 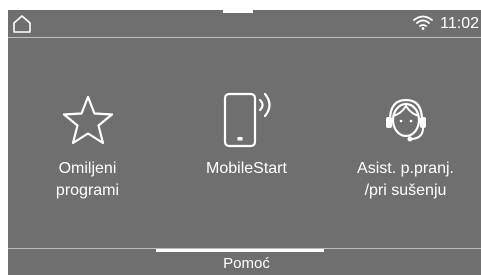 I want to click on star-icon, so click(x=88, y=118).